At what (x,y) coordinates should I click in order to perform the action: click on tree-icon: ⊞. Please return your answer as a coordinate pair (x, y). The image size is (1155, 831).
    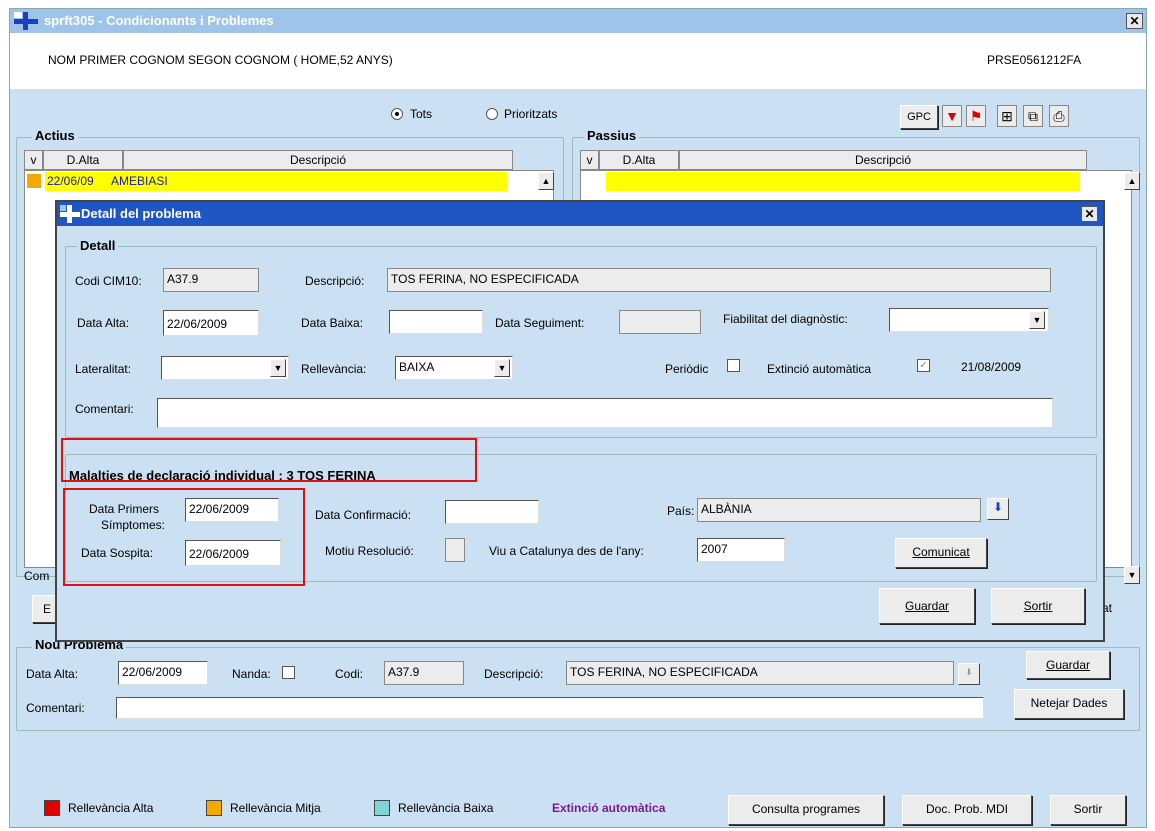
    Looking at the image, I should click on (1007, 116).